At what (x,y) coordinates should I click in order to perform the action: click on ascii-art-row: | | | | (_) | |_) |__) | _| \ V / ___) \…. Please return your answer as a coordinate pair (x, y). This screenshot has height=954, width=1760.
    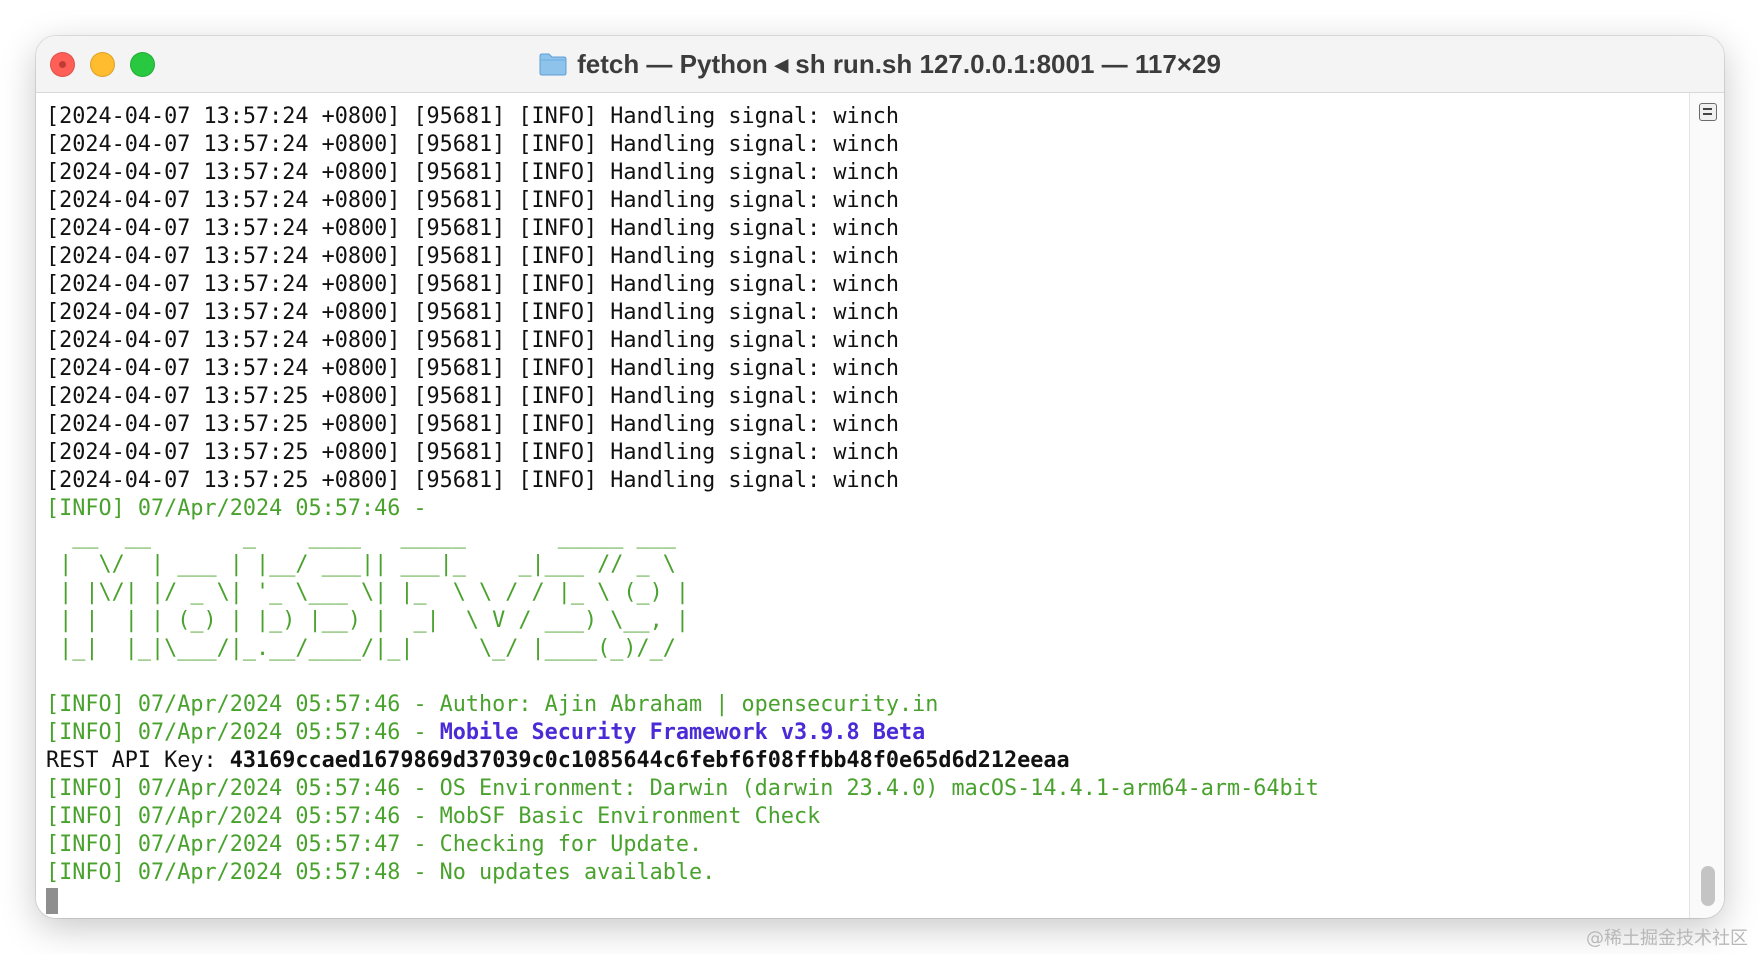
    Looking at the image, I should click on (368, 620).